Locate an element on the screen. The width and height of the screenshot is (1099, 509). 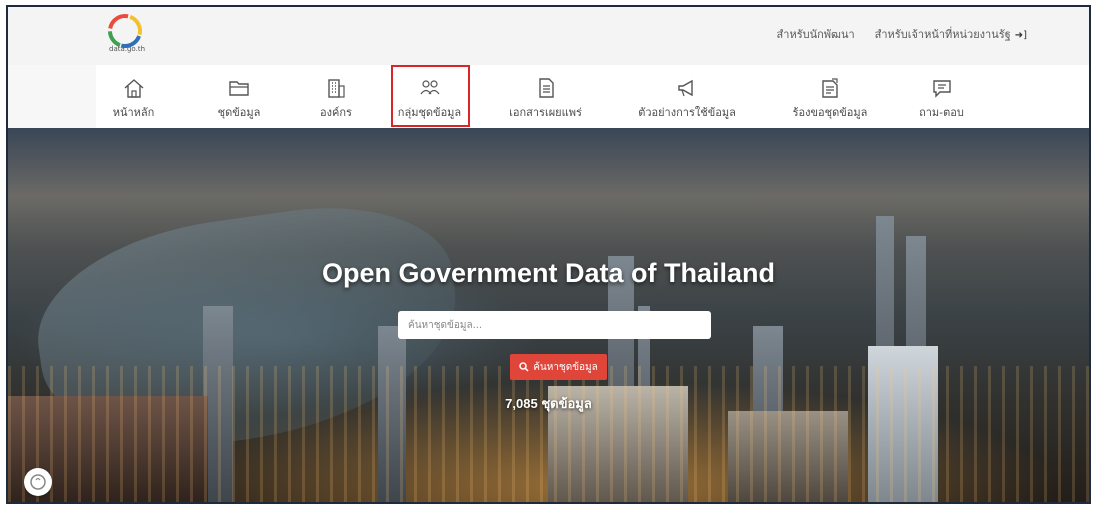
chat-bubble-icon is located at coordinates (38, 482).